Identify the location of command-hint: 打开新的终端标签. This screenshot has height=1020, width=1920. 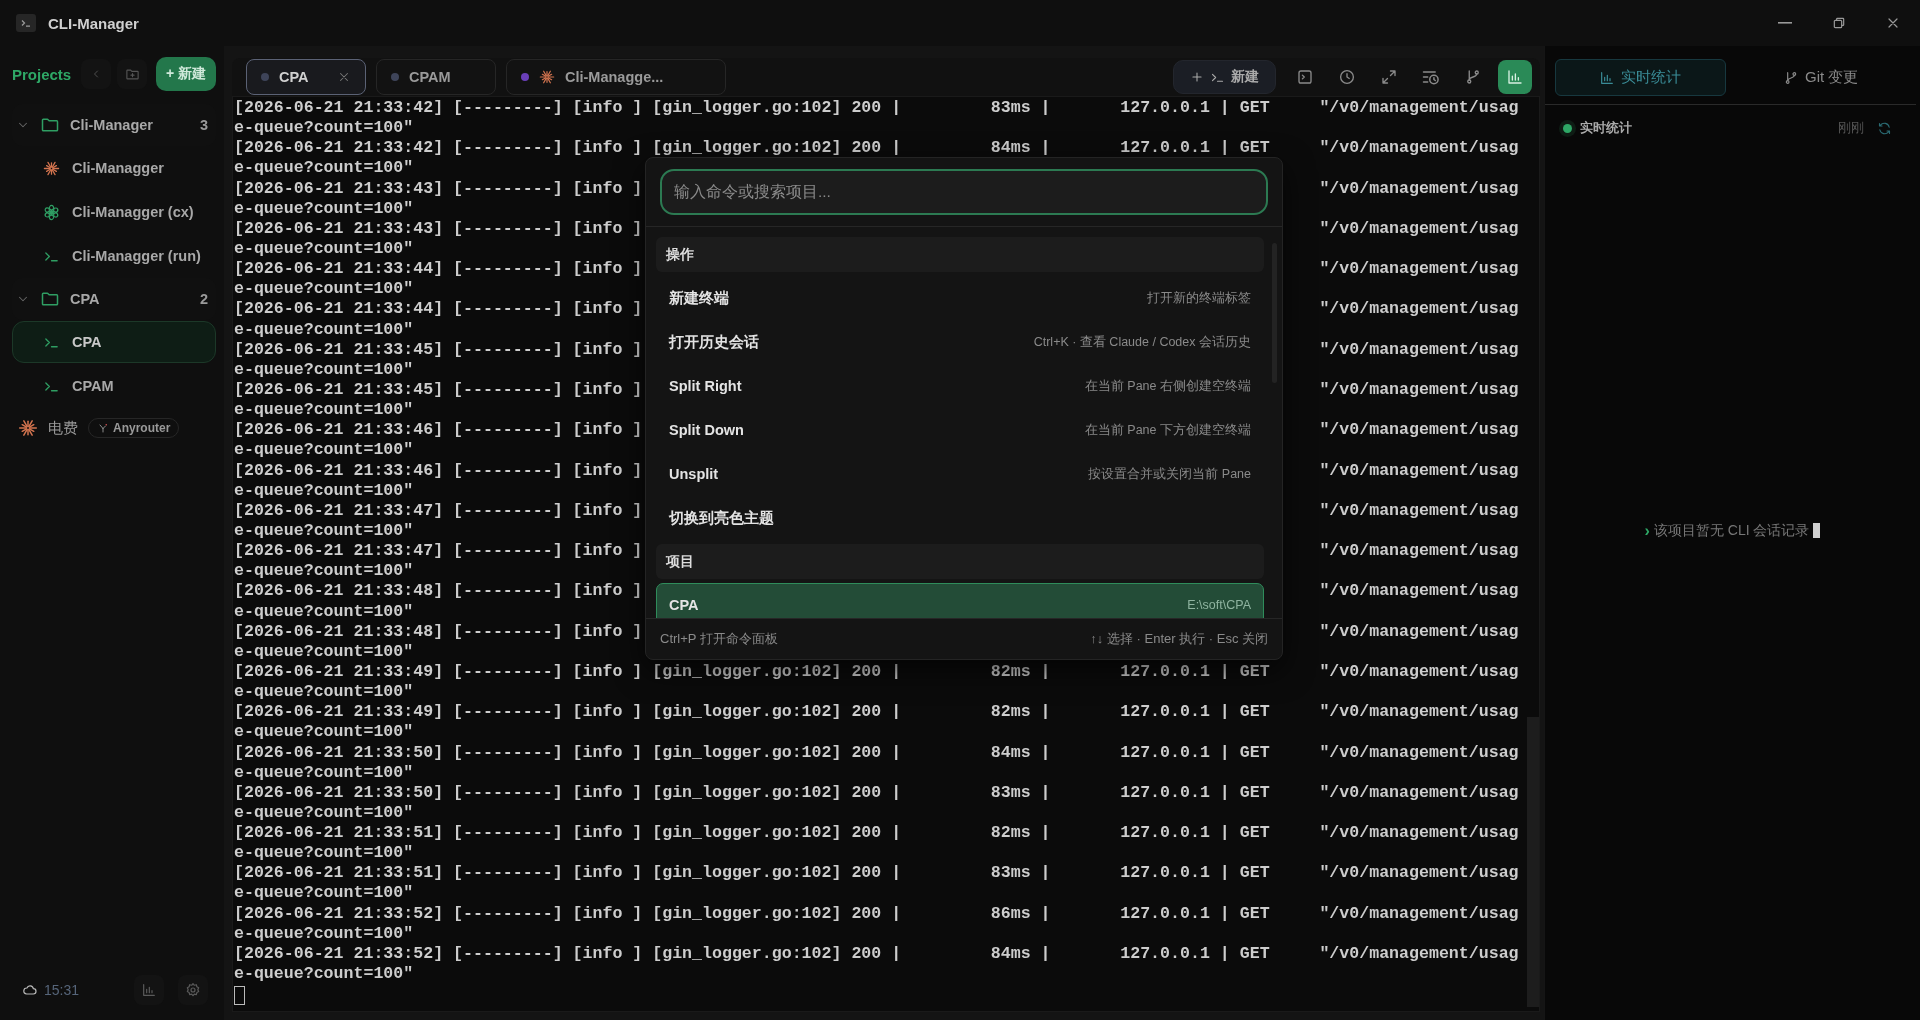
(1199, 298).